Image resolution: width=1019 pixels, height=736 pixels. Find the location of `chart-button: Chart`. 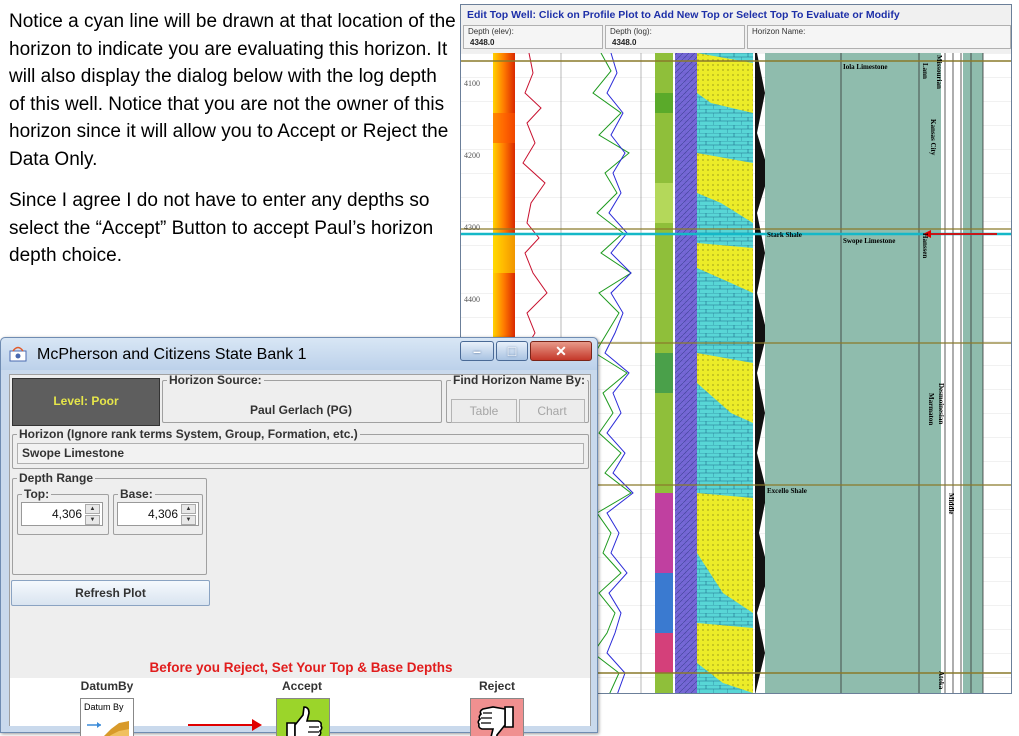

chart-button: Chart is located at coordinates (552, 411).